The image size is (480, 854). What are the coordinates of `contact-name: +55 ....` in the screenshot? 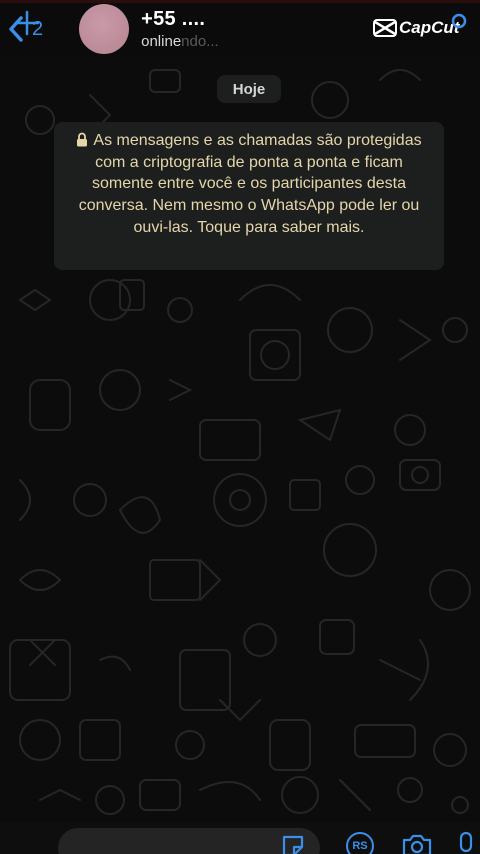 It's located at (173, 19).